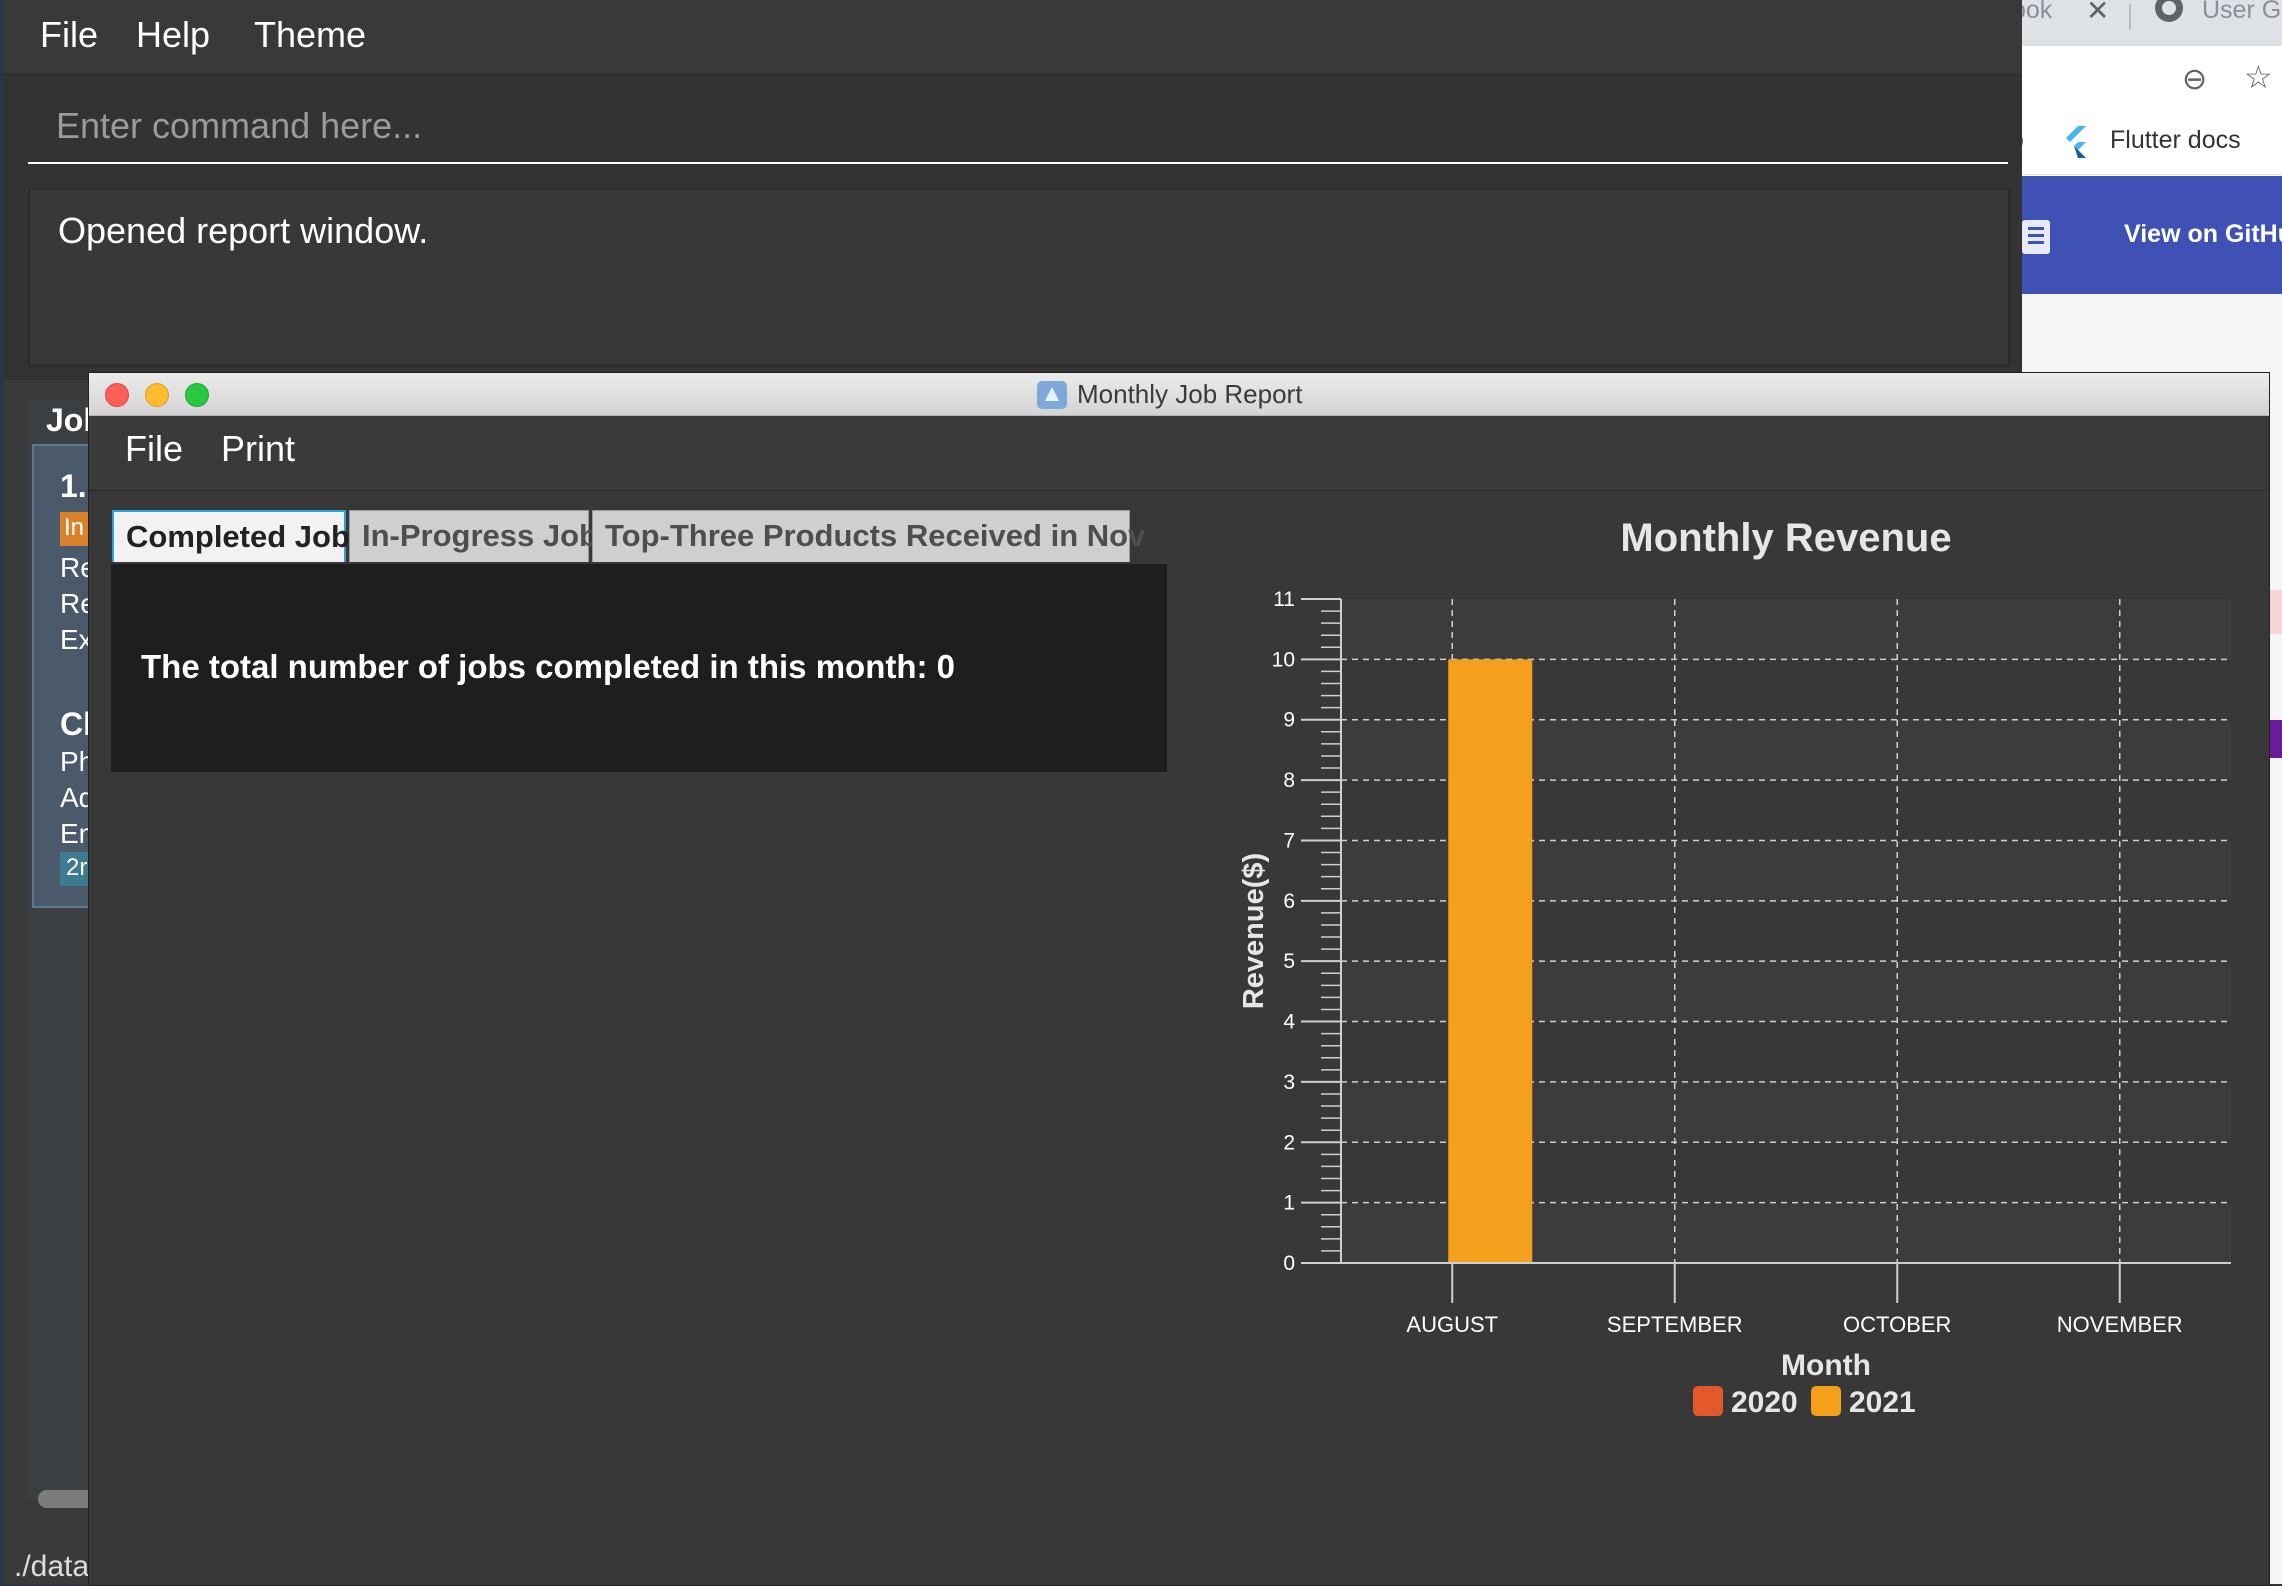  Describe the element at coordinates (1289, 1142) in the screenshot. I see `y-tick-label: 2` at that location.